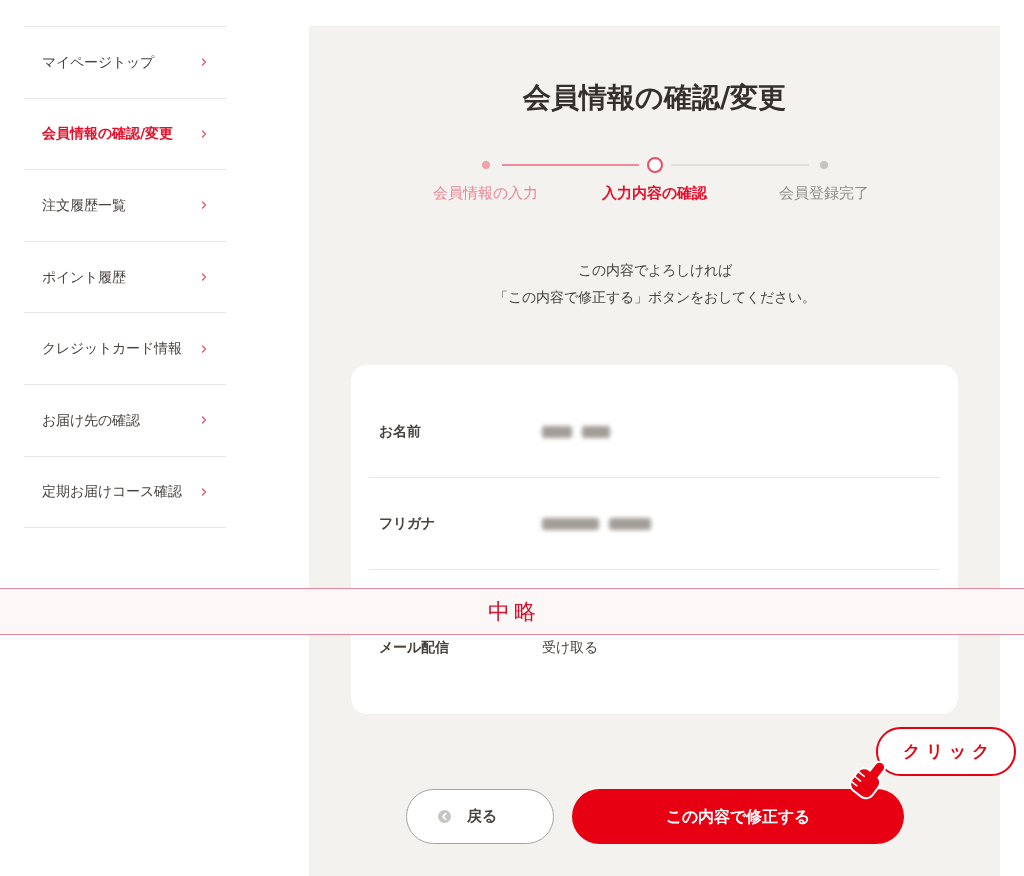  Describe the element at coordinates (513, 611) in the screenshot. I see `omission-label: 中略` at that location.